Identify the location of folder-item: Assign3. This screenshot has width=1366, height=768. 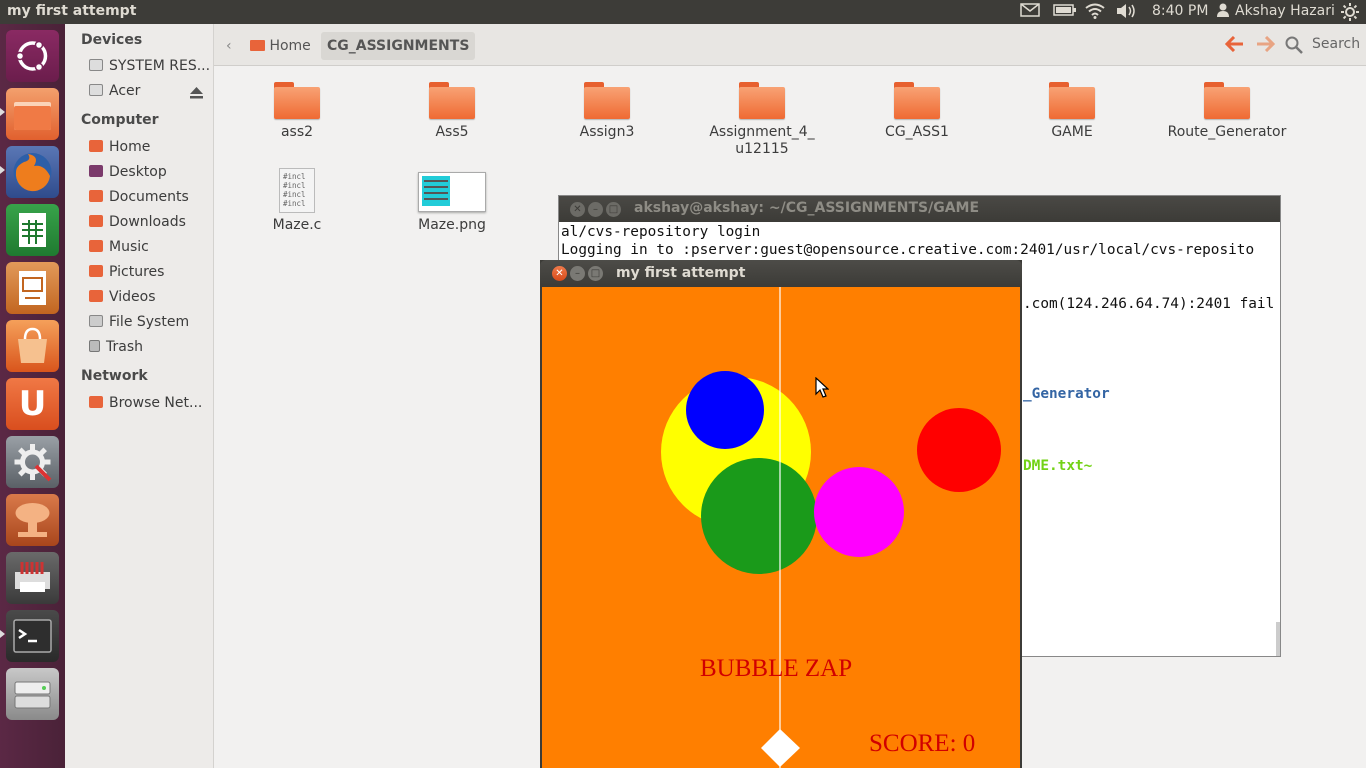
(607, 127).